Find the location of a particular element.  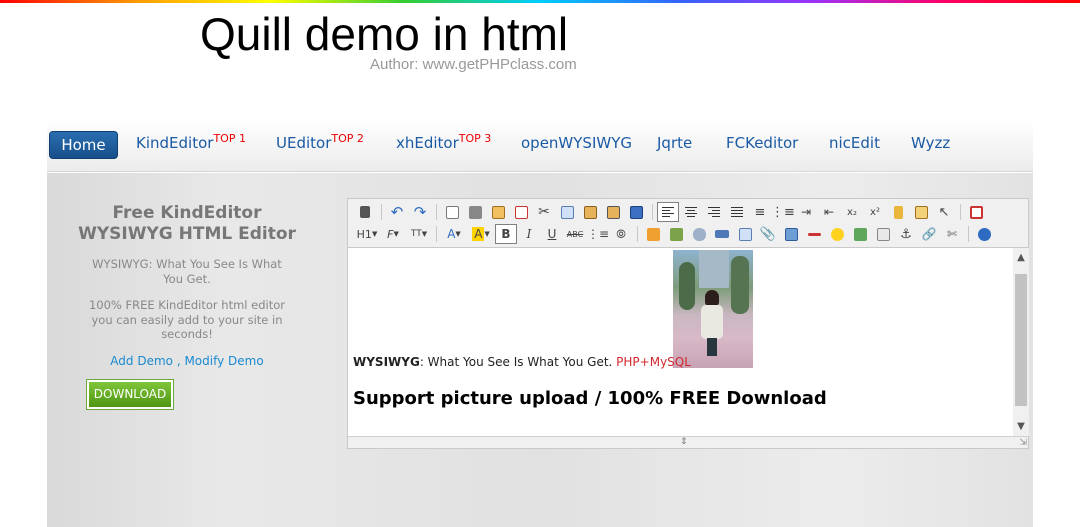

unlink-icon: ✄ is located at coordinates (952, 234).